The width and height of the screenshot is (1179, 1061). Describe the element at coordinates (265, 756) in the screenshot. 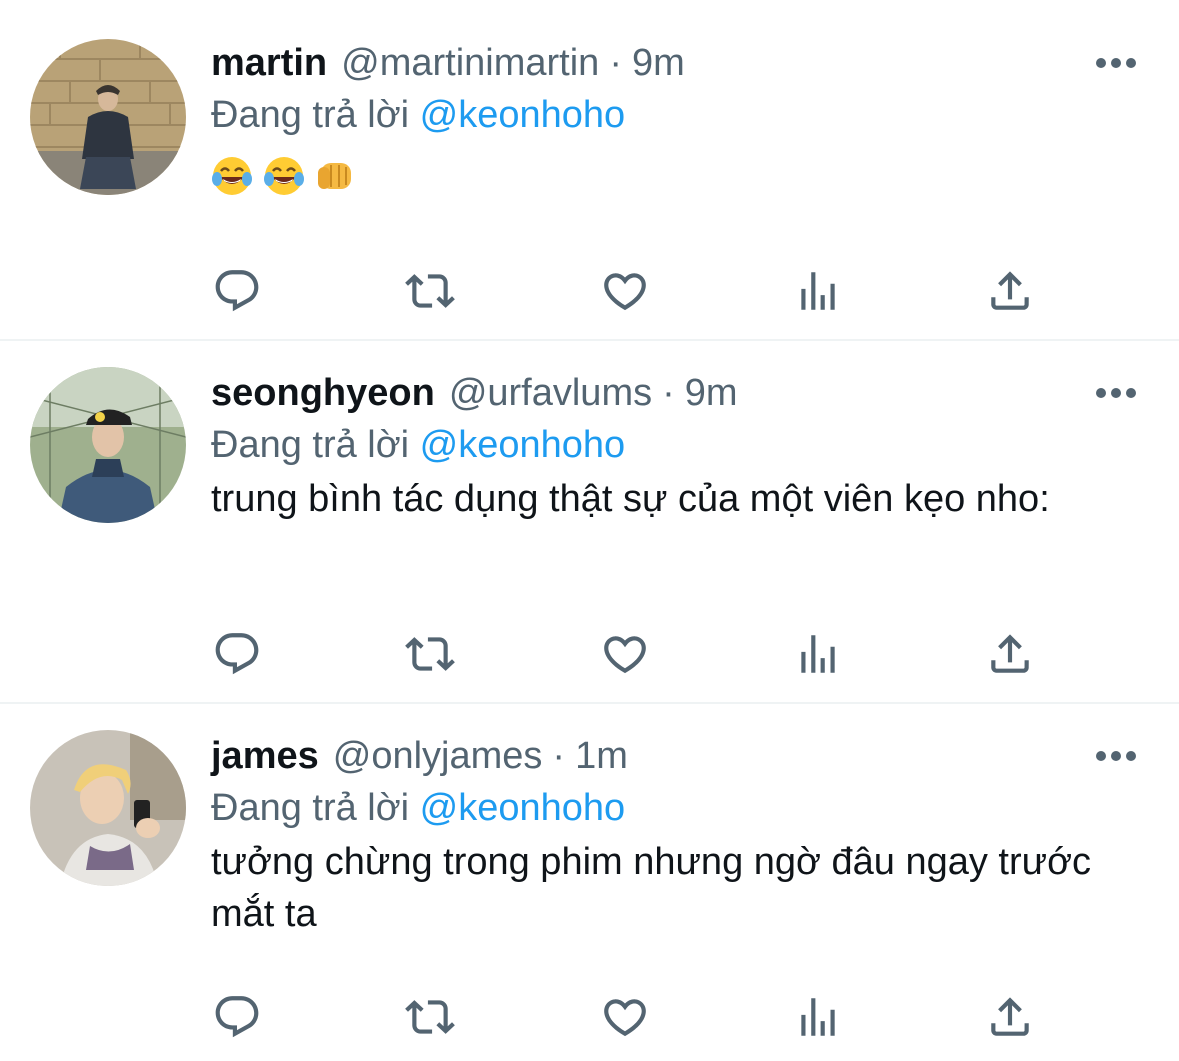

I see `display-name: james` at that location.